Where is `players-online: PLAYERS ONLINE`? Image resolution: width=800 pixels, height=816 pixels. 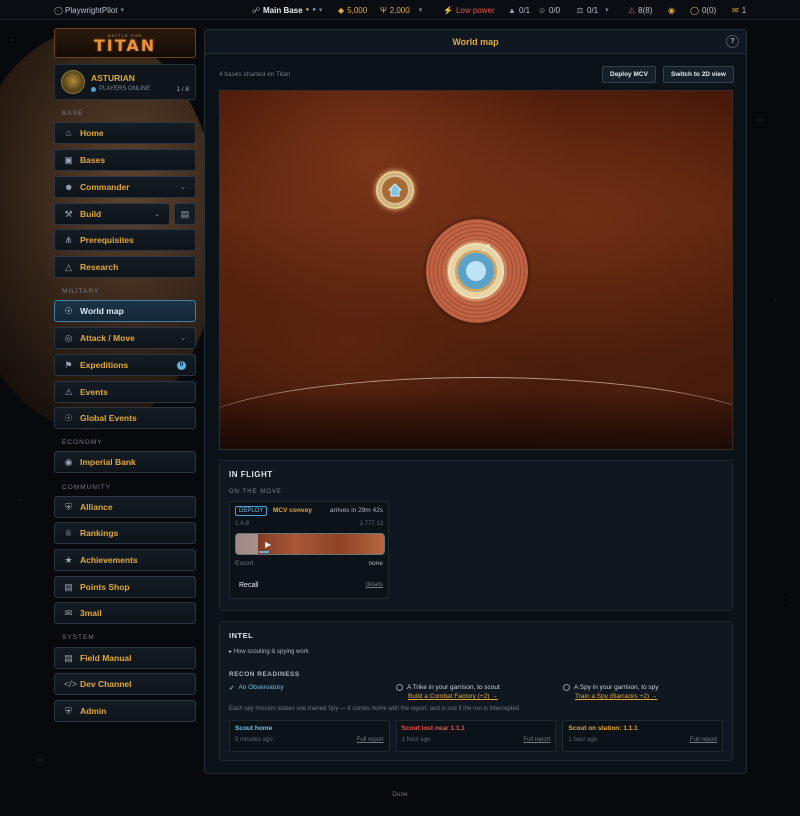 players-online: PLAYERS ONLINE is located at coordinates (120, 89).